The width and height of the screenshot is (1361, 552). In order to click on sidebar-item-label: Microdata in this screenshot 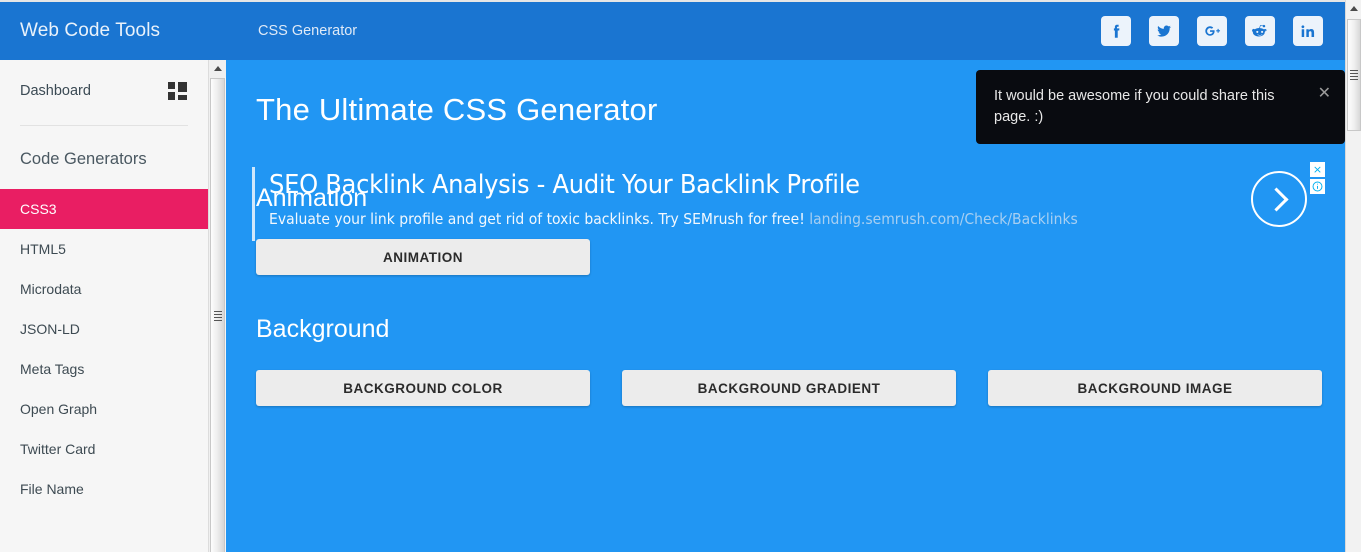, I will do `click(51, 289)`.